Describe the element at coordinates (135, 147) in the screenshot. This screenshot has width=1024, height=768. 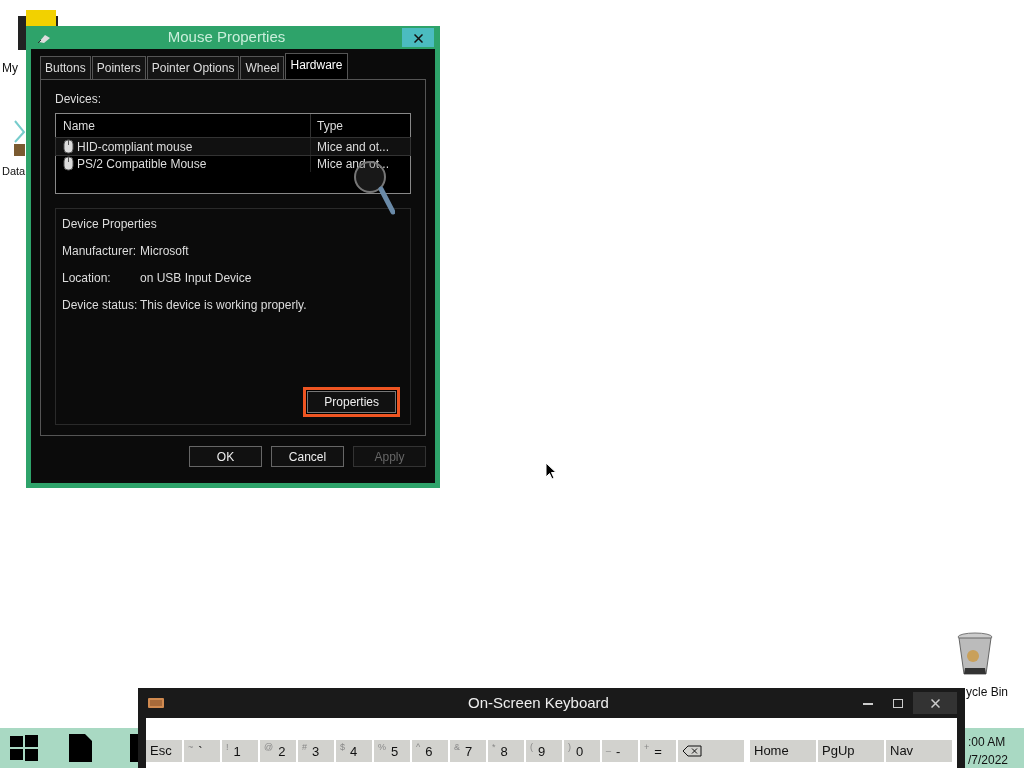
I see `device-name: HID-compliant mouse` at that location.